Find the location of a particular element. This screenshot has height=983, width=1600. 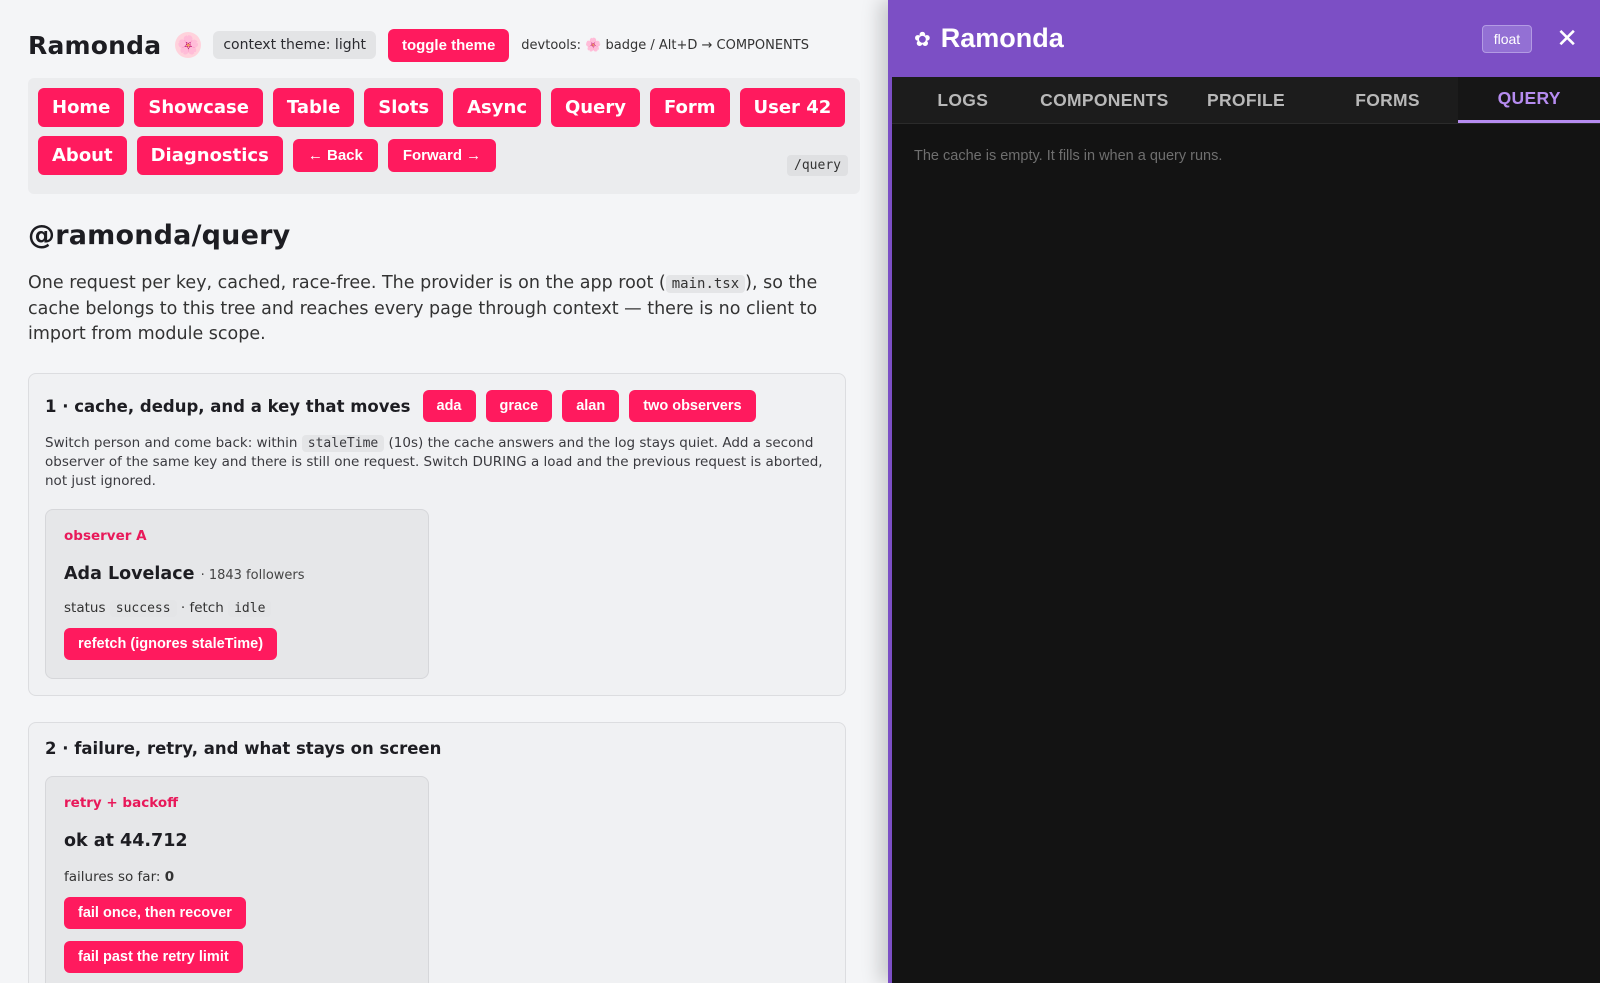

retry-label: retry + backoff is located at coordinates (121, 803).